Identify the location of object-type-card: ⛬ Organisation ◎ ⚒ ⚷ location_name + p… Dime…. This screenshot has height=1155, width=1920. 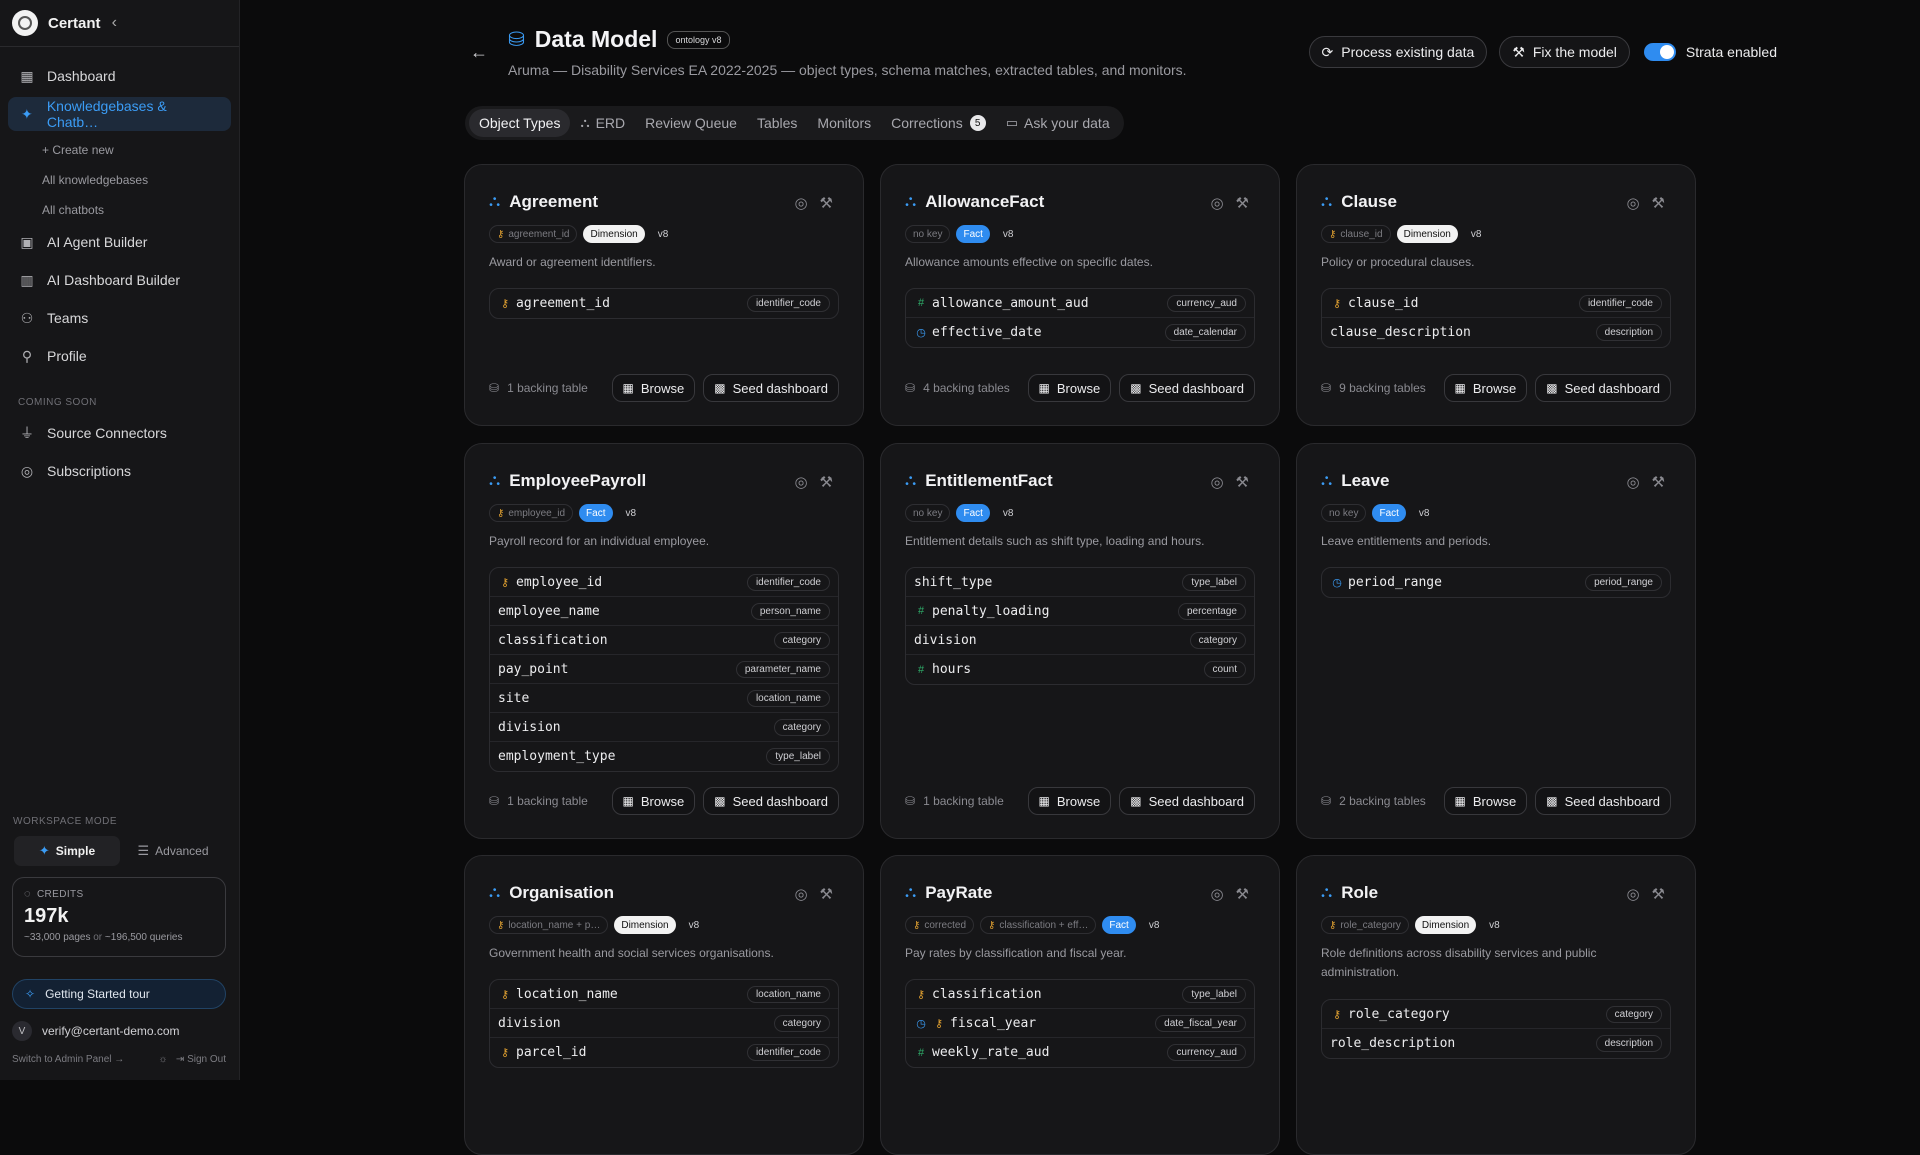
(664, 1005).